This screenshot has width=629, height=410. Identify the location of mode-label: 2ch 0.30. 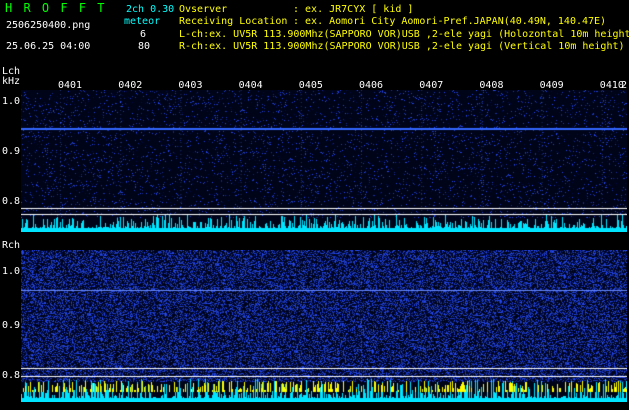
(150, 9).